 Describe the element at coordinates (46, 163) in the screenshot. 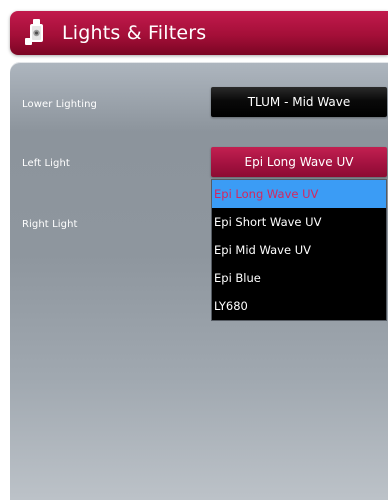

I see `left-light-label: Left Light` at that location.